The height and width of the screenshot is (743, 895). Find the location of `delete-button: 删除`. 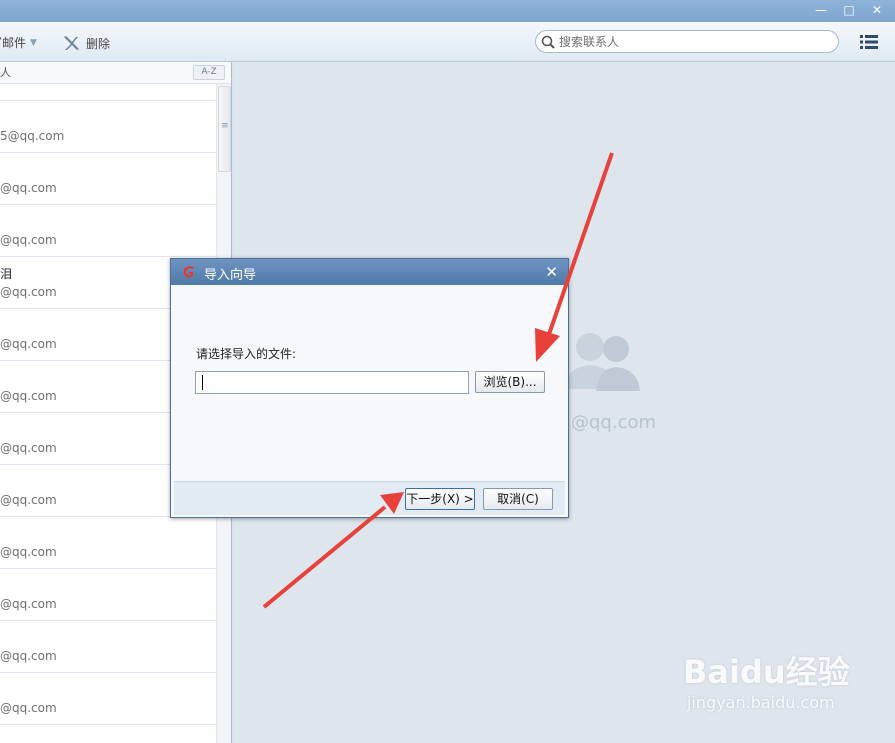

delete-button: 删除 is located at coordinates (86, 43).